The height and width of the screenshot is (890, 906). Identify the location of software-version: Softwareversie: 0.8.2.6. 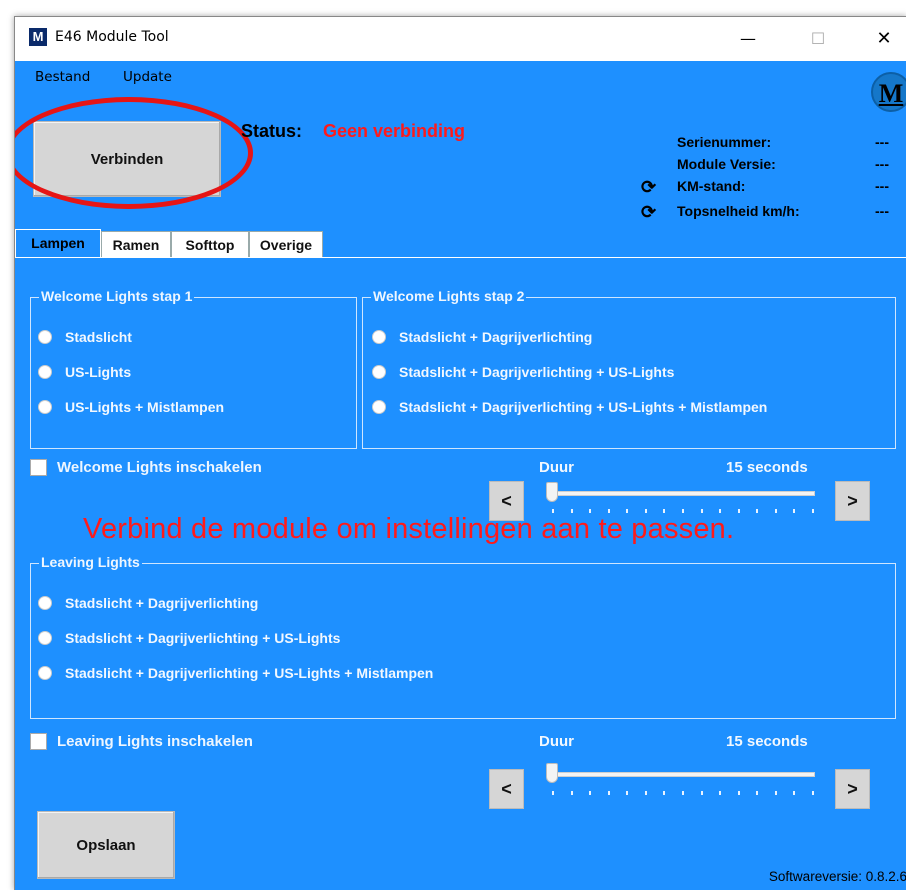
(837, 876).